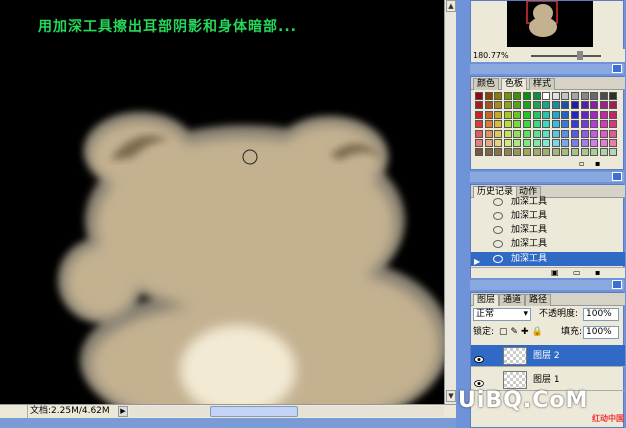 The image size is (626, 428). What do you see at coordinates (547, 69) in the screenshot?
I see `swatch-panel-titlebar` at bounding box center [547, 69].